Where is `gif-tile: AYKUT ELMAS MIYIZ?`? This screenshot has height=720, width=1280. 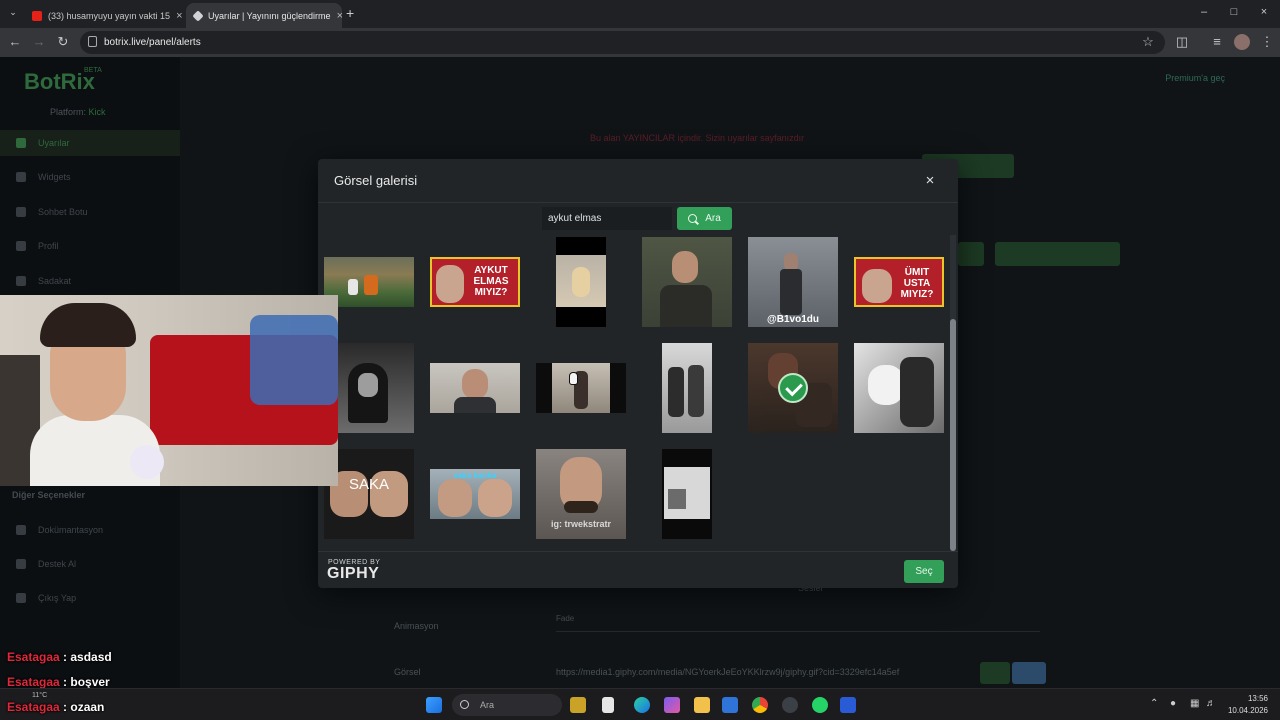 gif-tile: AYKUT ELMAS MIYIZ? is located at coordinates (475, 282).